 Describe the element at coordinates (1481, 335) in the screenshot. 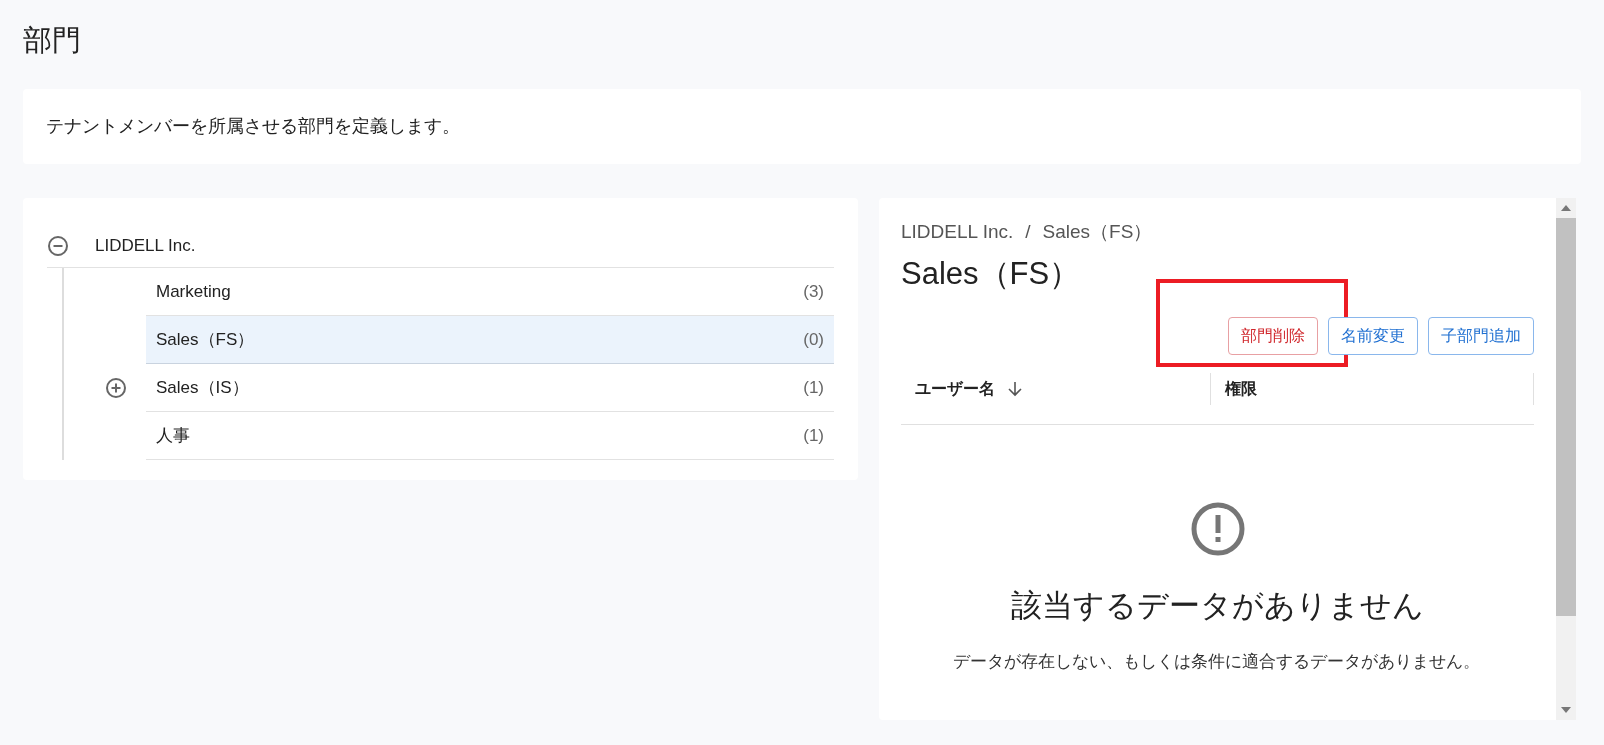

I see `action-button: 子部門追加` at that location.